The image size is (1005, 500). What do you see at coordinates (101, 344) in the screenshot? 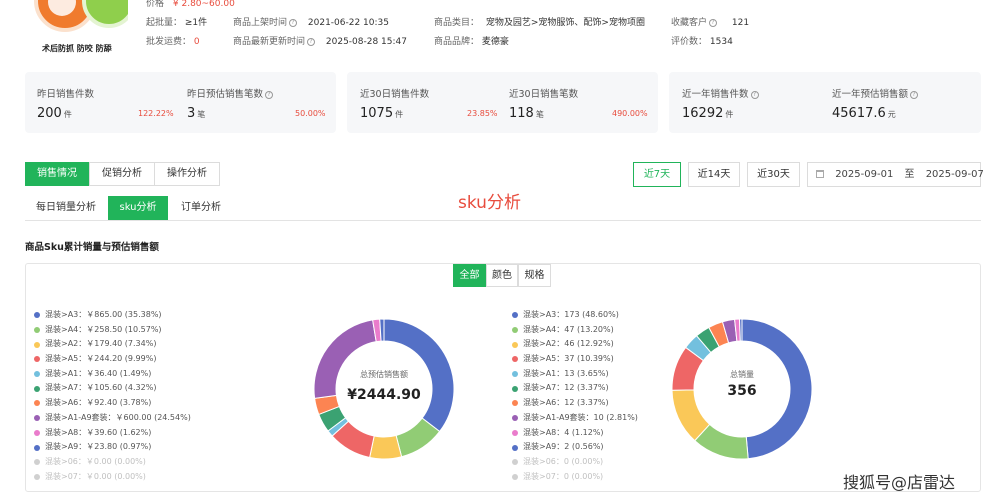
I see `legend-label: 混装>A2：￥179.40 (7.34%)` at bounding box center [101, 344].